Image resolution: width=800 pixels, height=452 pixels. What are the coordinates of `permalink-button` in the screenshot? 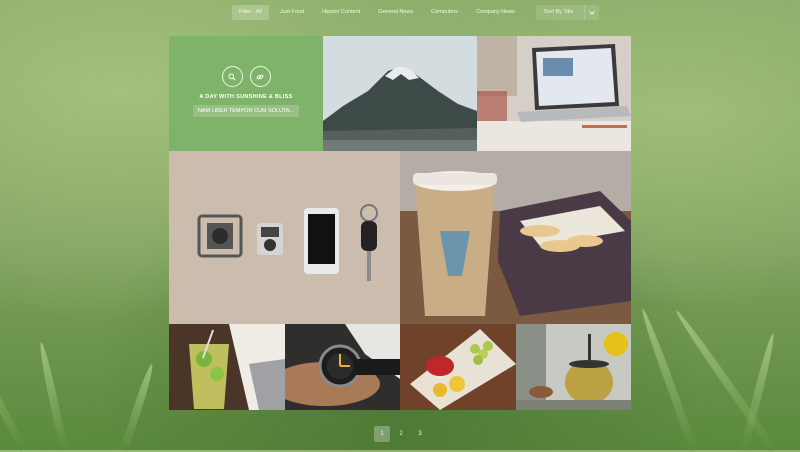 It's located at (260, 76).